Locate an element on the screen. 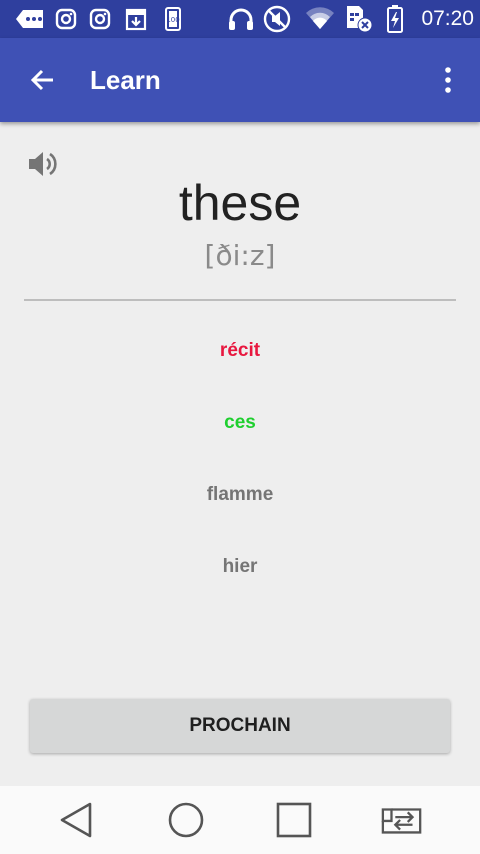 The height and width of the screenshot is (854, 480). battery-100-icon: 100 is located at coordinates (173, 19).